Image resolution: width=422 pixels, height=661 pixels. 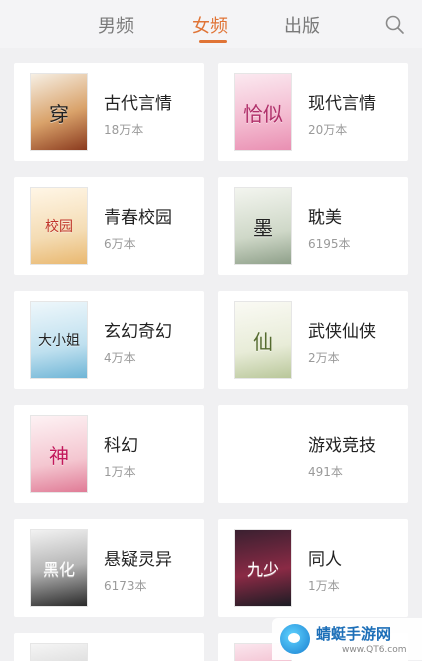 I want to click on category-card-gudai: 穿 古代言情 18万本, so click(x=109, y=112).